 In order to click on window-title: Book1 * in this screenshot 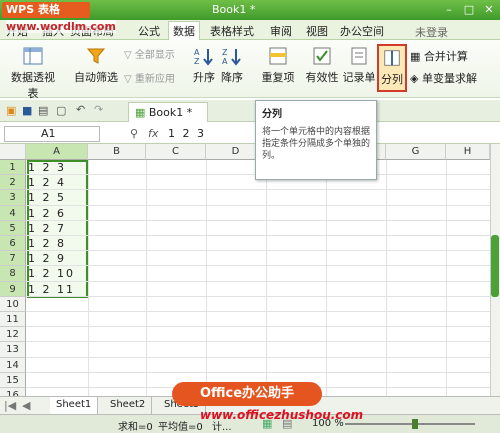, I will do `click(234, 9)`.